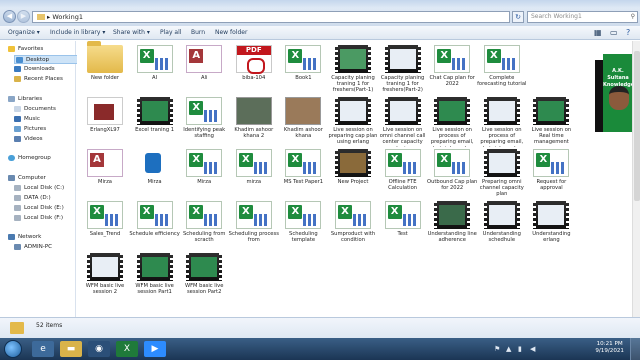 This screenshot has width=640, height=360. What do you see at coordinates (518, 17) in the screenshot?
I see `refresh-button: ↻` at bounding box center [518, 17].